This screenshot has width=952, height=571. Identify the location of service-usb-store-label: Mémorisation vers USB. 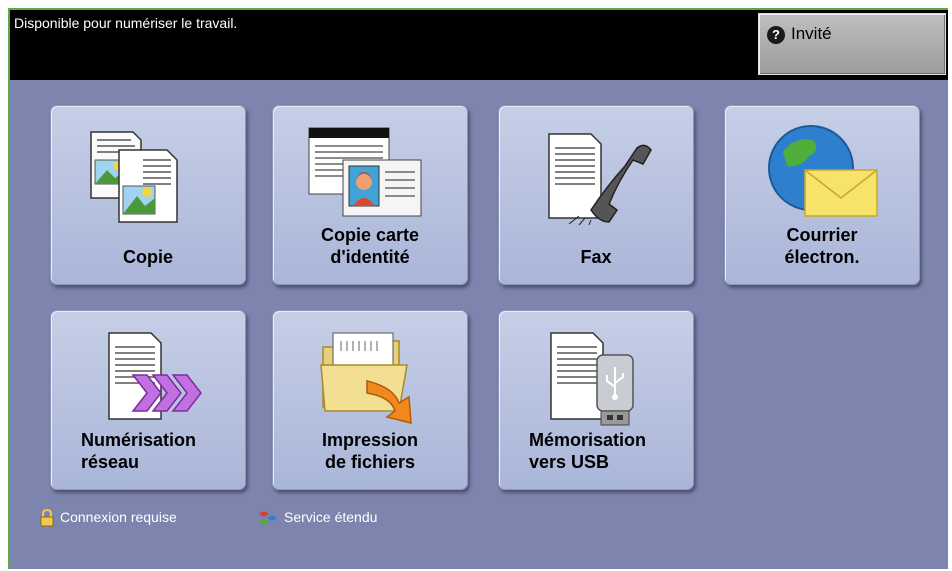
(588, 451).